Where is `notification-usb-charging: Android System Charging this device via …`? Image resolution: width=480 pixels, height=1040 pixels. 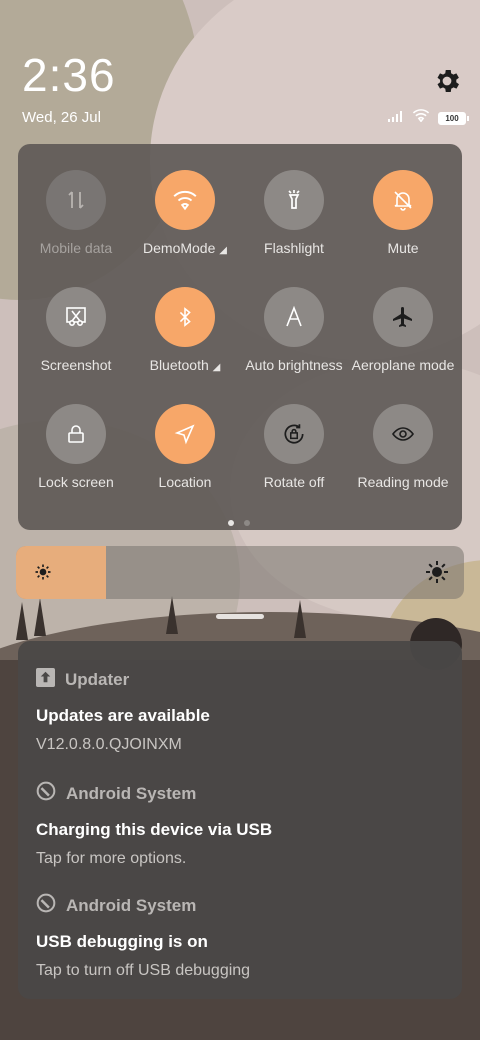
notification-usb-charging: Android System Charging this device via … is located at coordinates (241, 824).